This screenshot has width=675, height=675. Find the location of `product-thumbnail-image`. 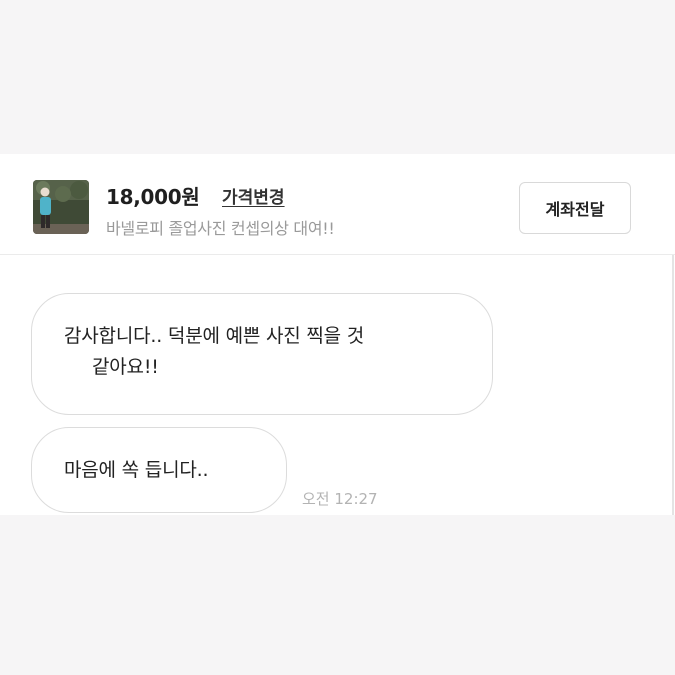

product-thumbnail-image is located at coordinates (61, 207).